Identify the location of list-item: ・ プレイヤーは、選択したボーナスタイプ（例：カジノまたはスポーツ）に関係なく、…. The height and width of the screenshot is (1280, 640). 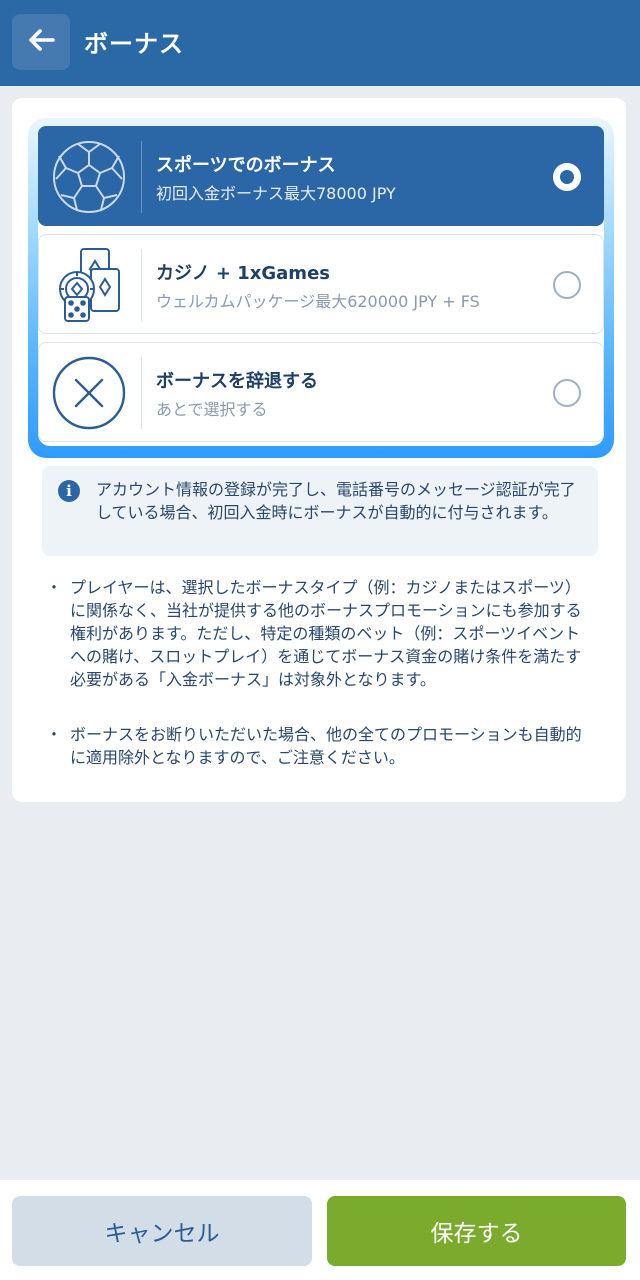
(319, 633).